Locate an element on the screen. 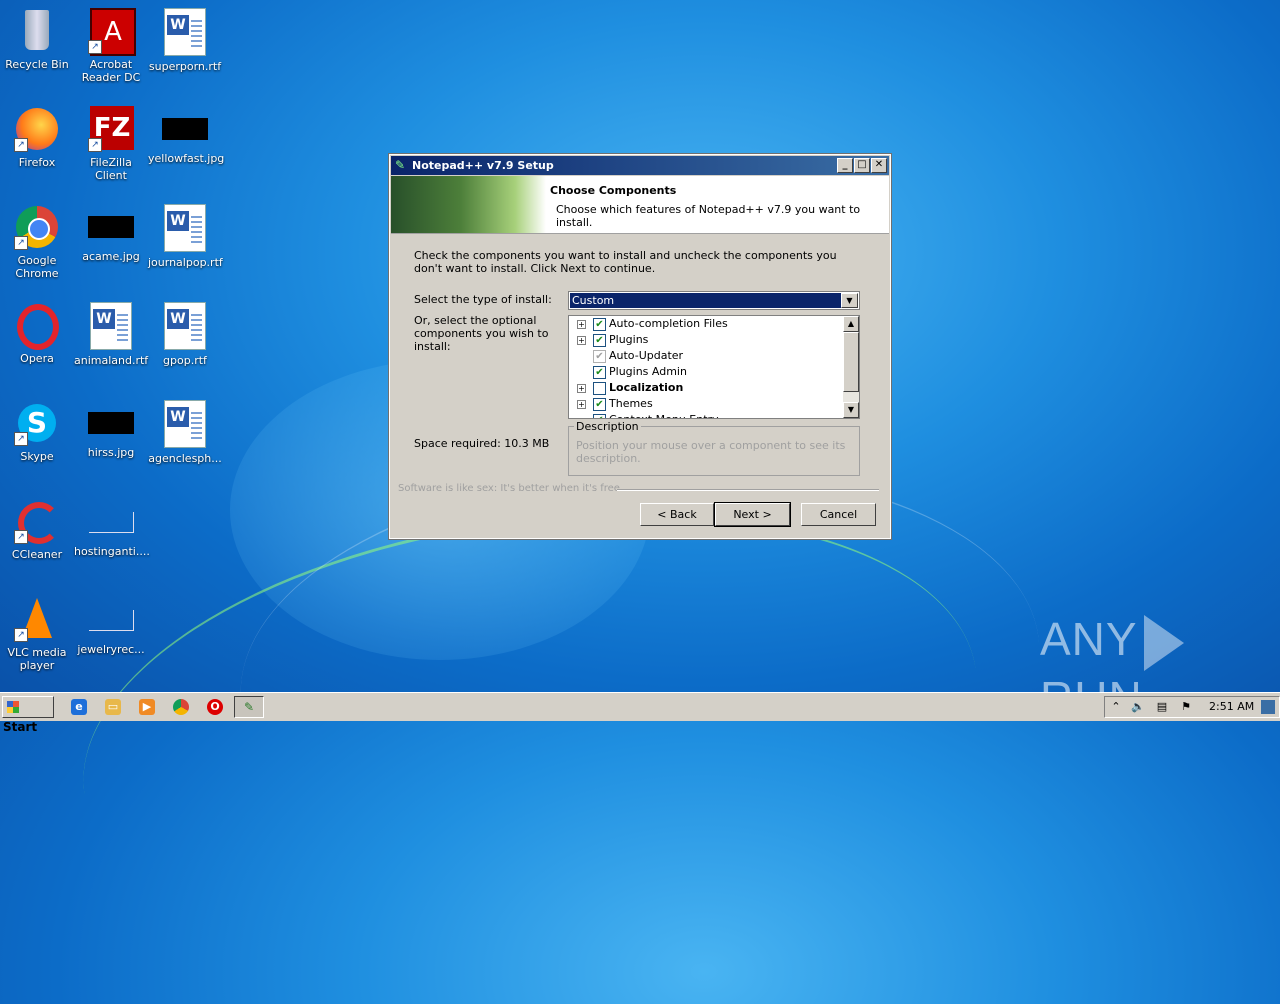  component-label: Auto-completion Files is located at coordinates (668, 323).